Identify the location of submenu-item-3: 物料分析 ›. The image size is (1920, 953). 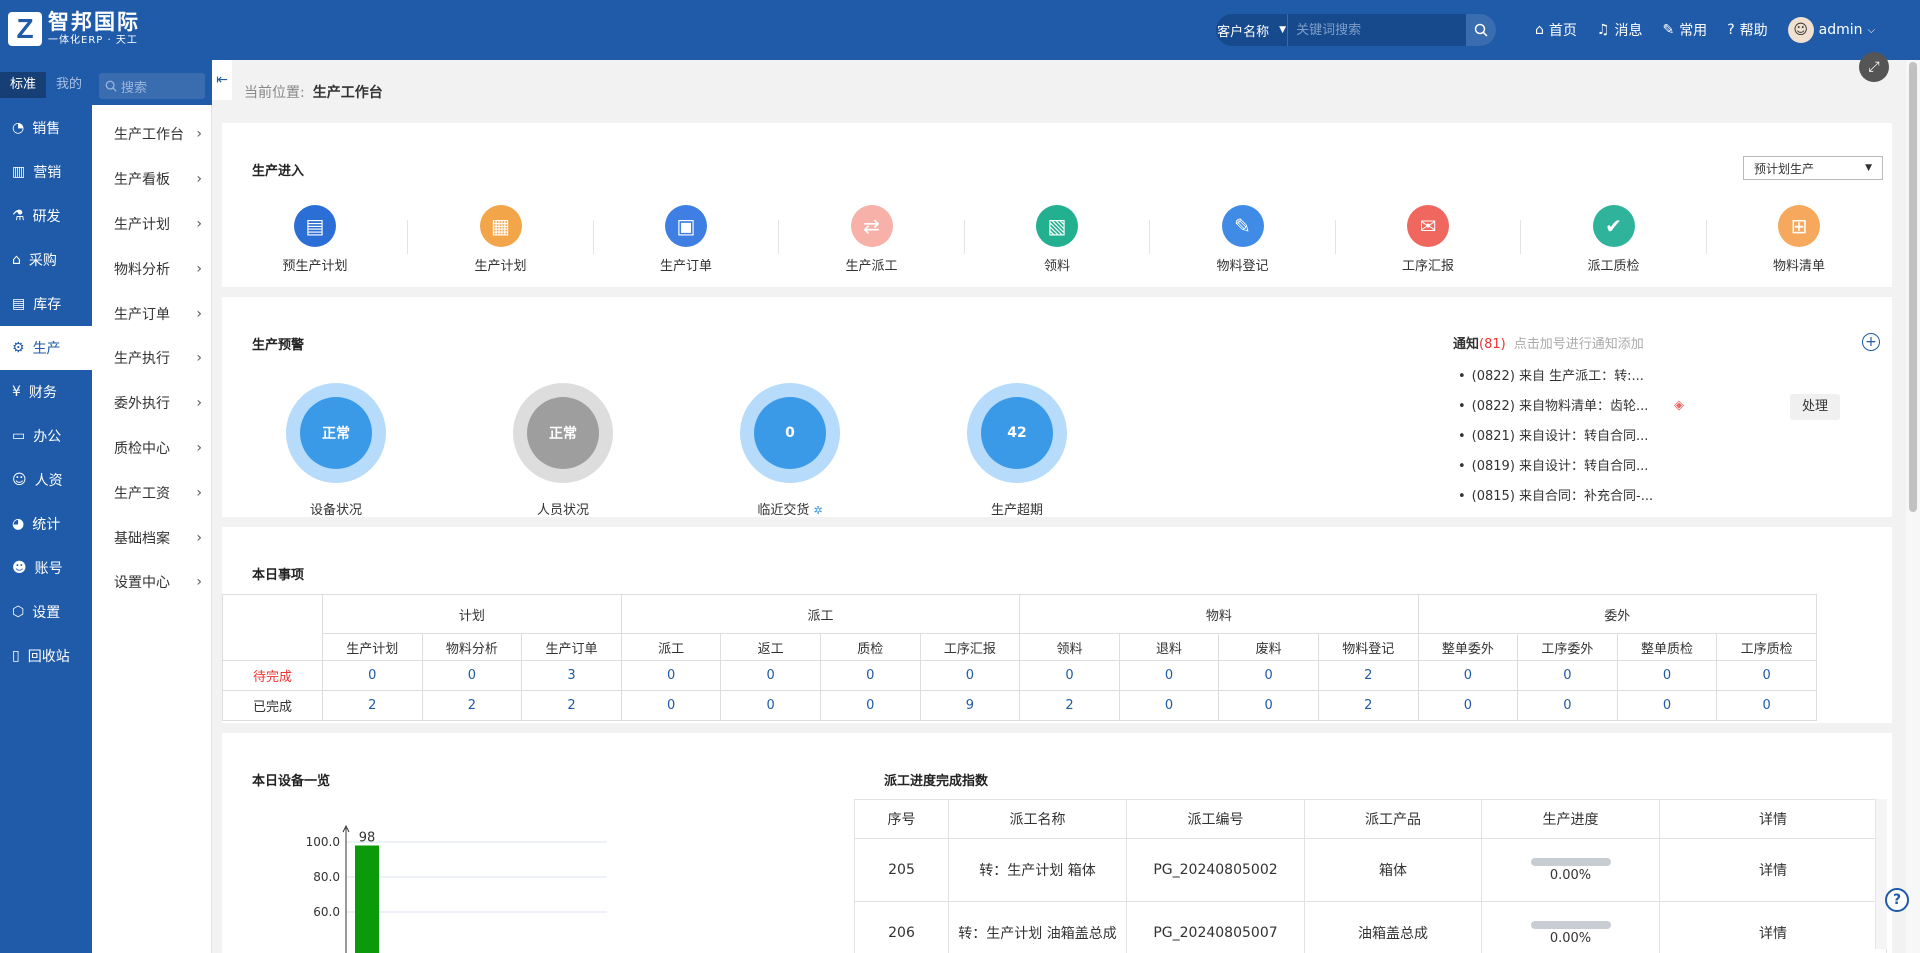
(152, 268).